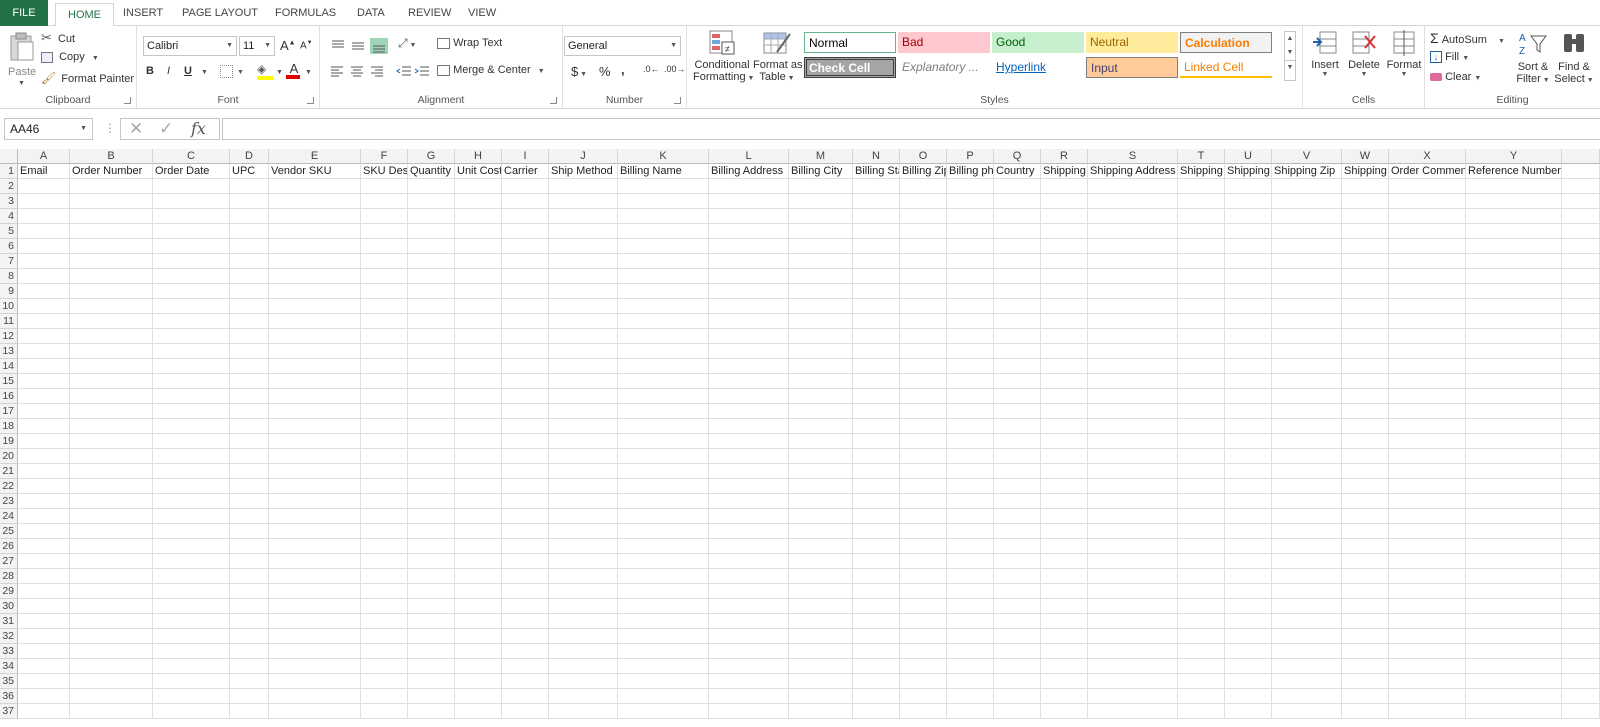  What do you see at coordinates (663, 306) in the screenshot?
I see `cell-k10` at bounding box center [663, 306].